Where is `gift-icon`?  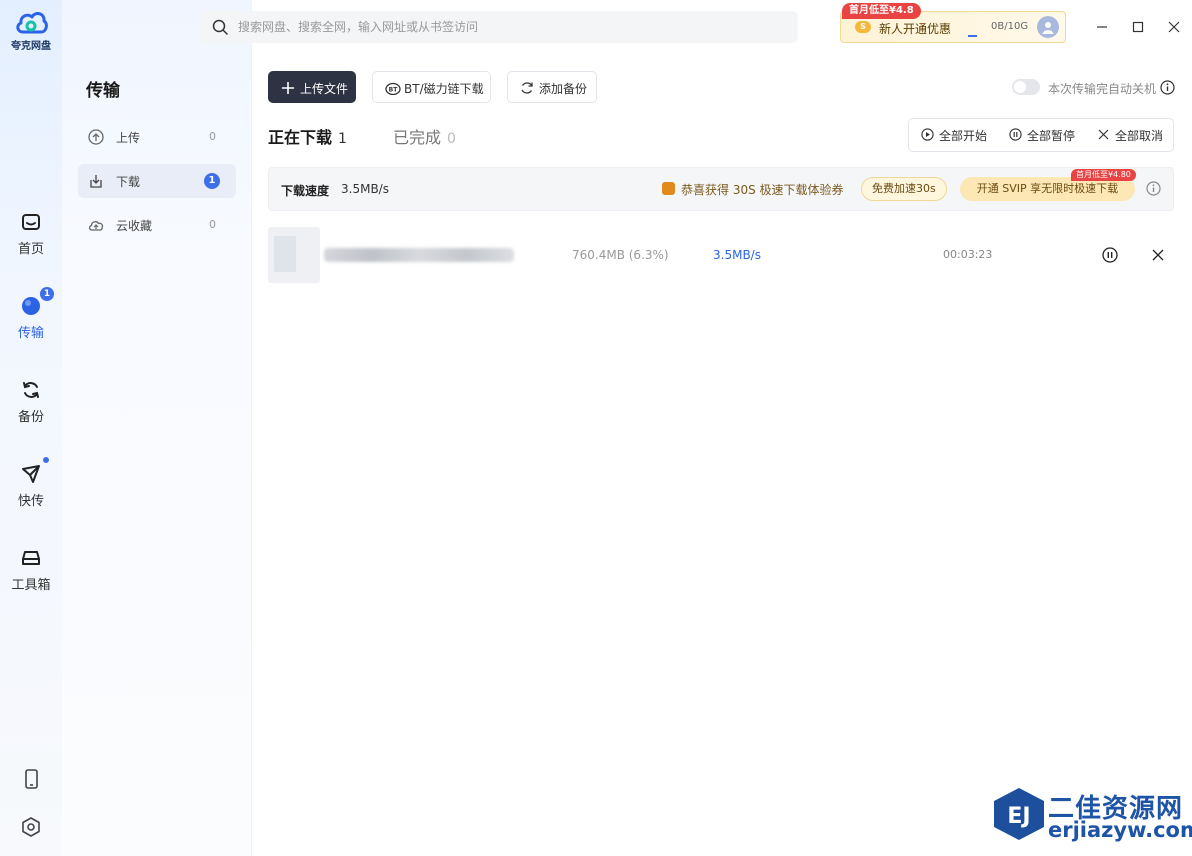 gift-icon is located at coordinates (668, 188).